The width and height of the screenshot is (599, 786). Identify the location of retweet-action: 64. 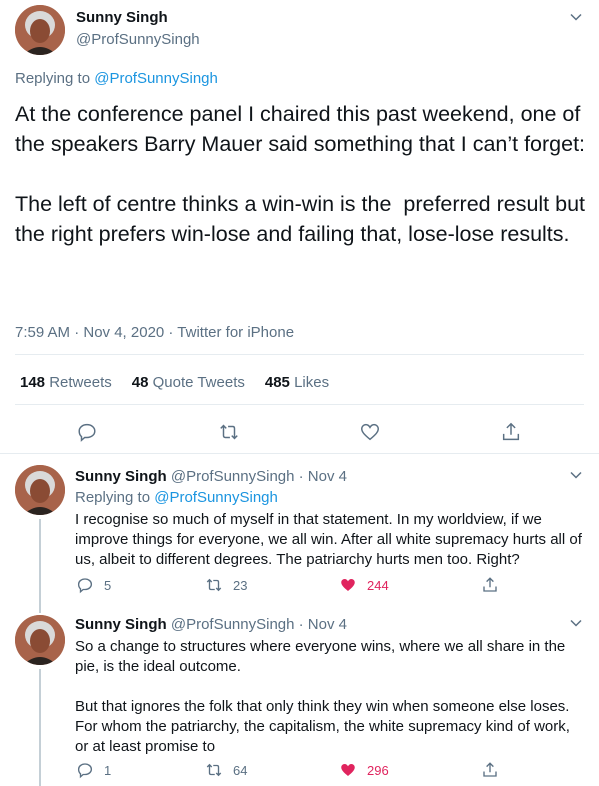
(226, 770).